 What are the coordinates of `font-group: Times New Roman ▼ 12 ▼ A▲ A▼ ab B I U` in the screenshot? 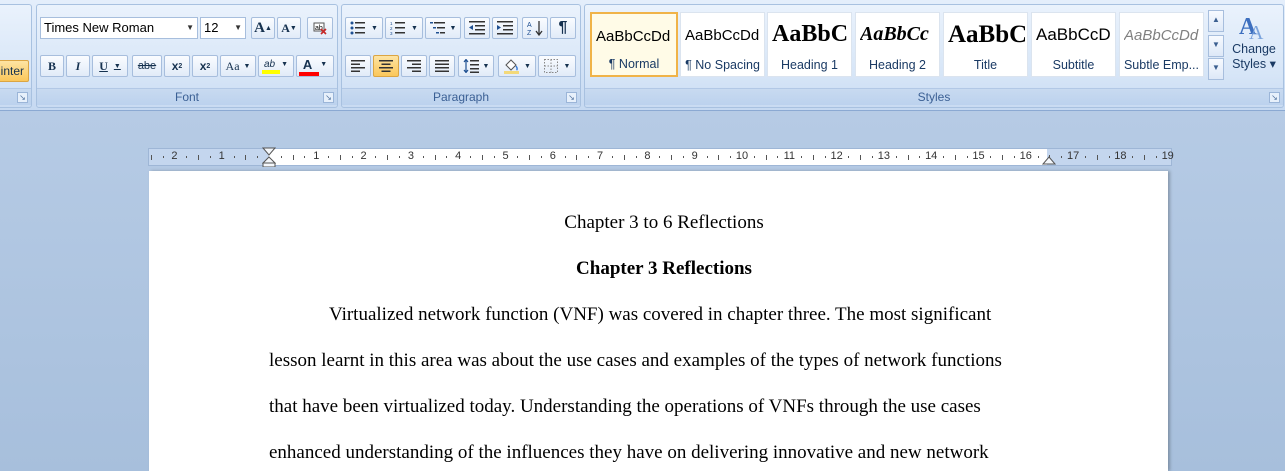 It's located at (187, 56).